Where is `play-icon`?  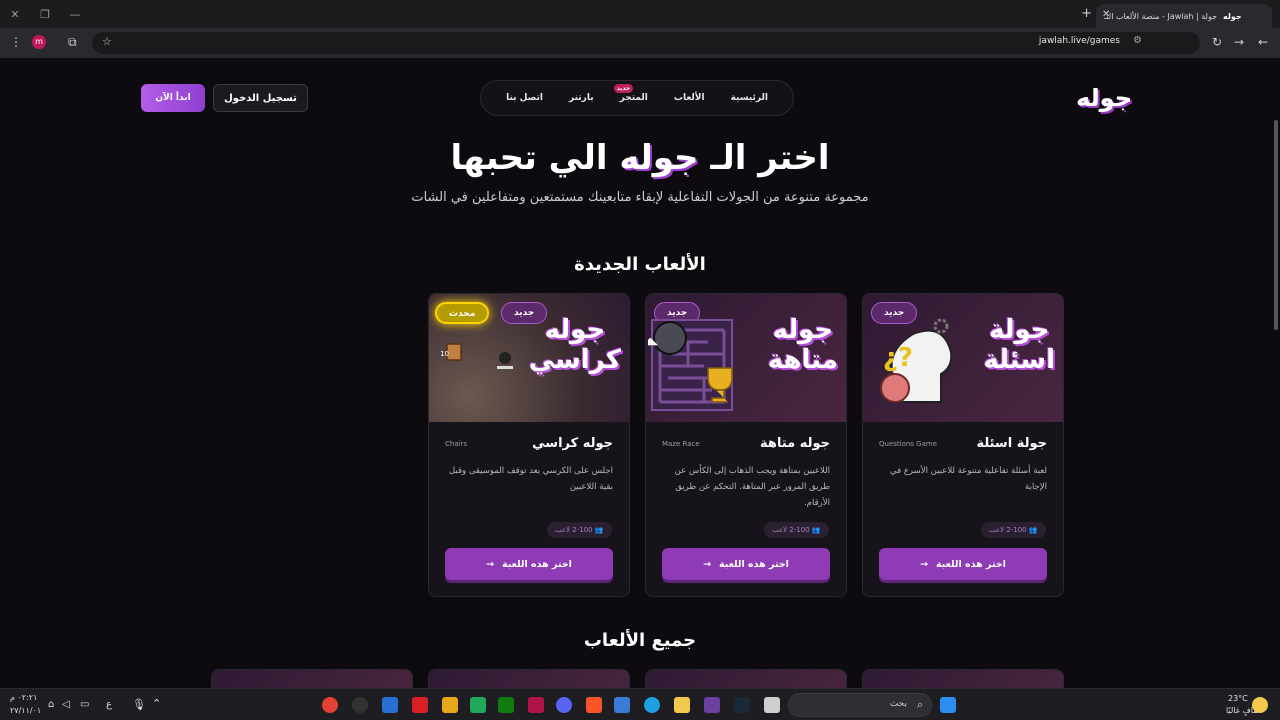 play-icon is located at coordinates (478, 705).